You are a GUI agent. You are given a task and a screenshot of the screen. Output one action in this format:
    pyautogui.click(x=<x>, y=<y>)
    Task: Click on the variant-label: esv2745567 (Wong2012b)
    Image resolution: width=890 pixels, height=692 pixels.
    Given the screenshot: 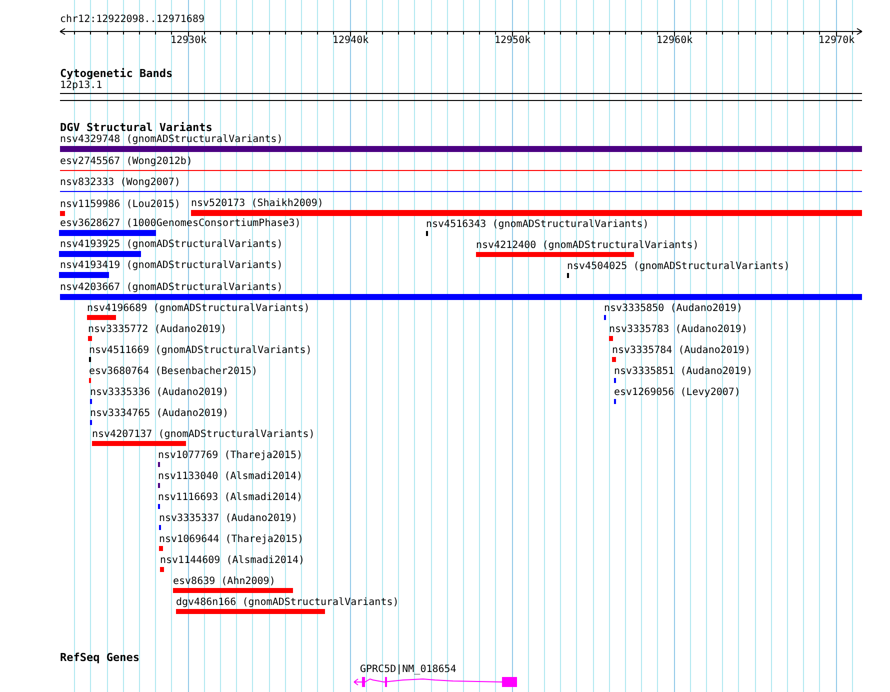 What is the action you would take?
    pyautogui.click(x=126, y=162)
    